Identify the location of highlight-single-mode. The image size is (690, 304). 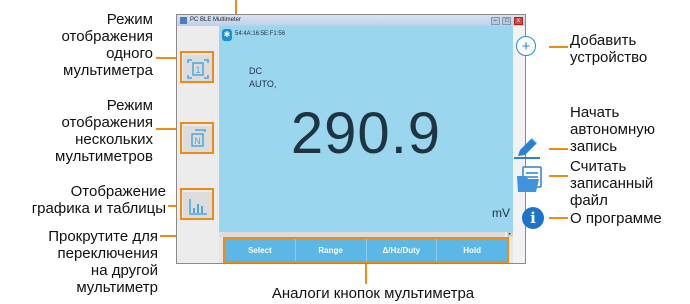
(197, 67).